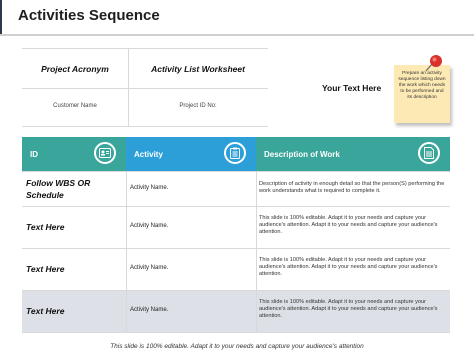 The image size is (474, 355). What do you see at coordinates (75, 106) in the screenshot?
I see `customer-name-label: Customer Name` at bounding box center [75, 106].